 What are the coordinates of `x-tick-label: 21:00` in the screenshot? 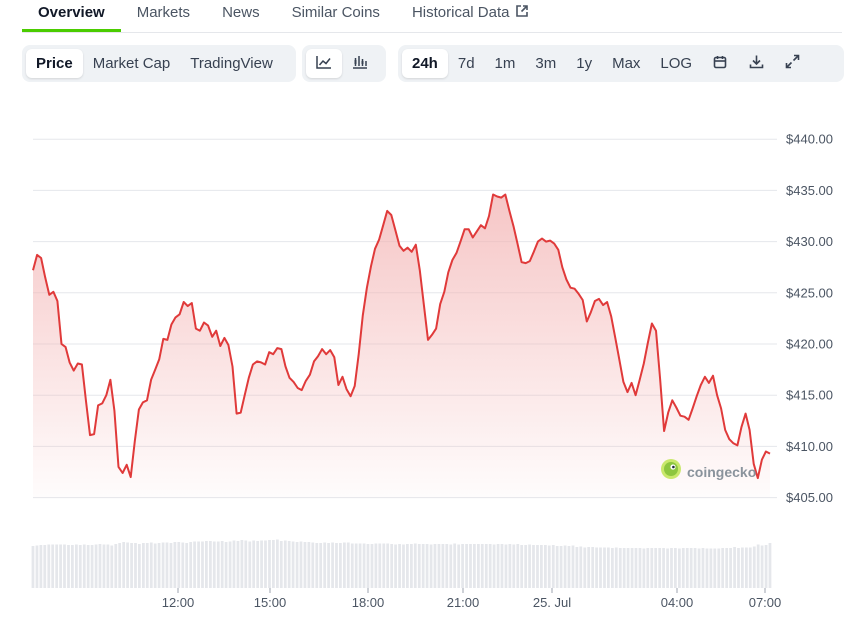 It's located at (463, 602).